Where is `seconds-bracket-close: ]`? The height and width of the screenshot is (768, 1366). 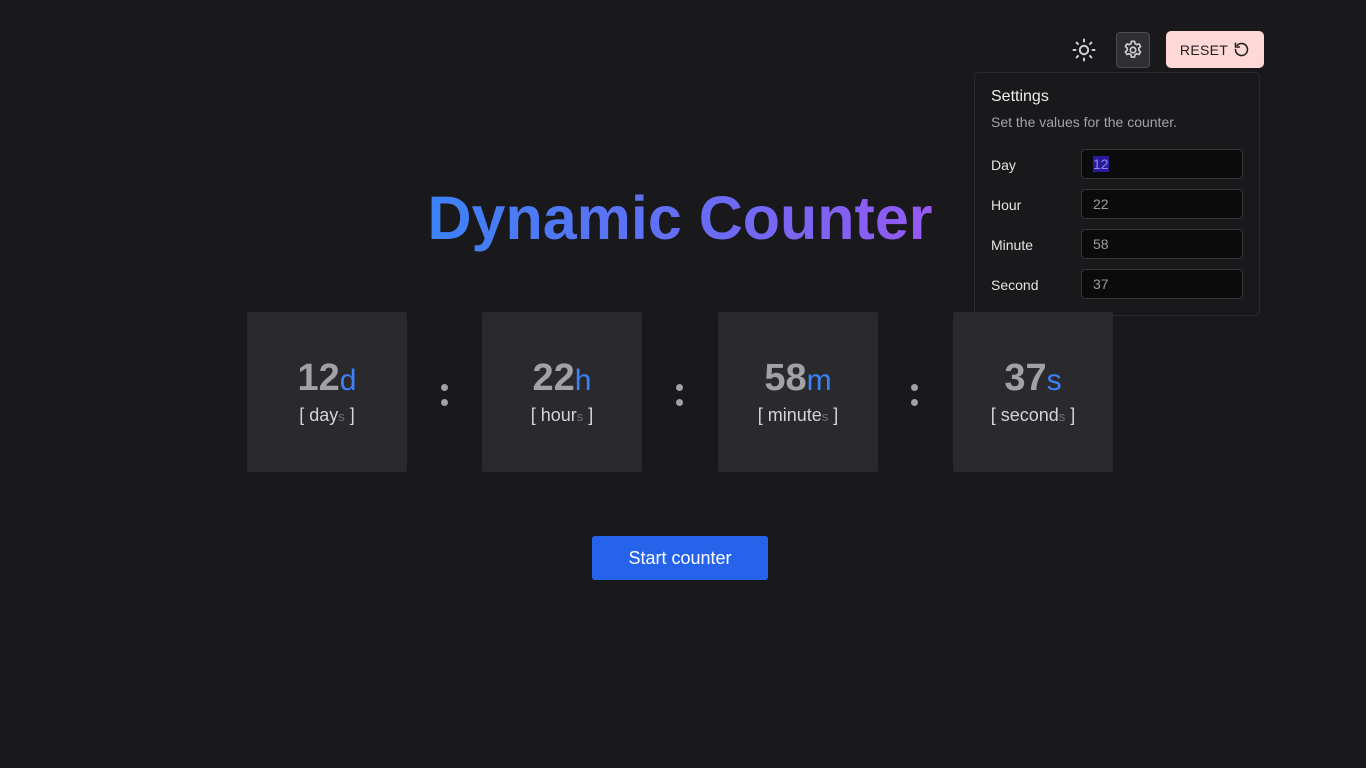 seconds-bracket-close: ] is located at coordinates (1073, 415).